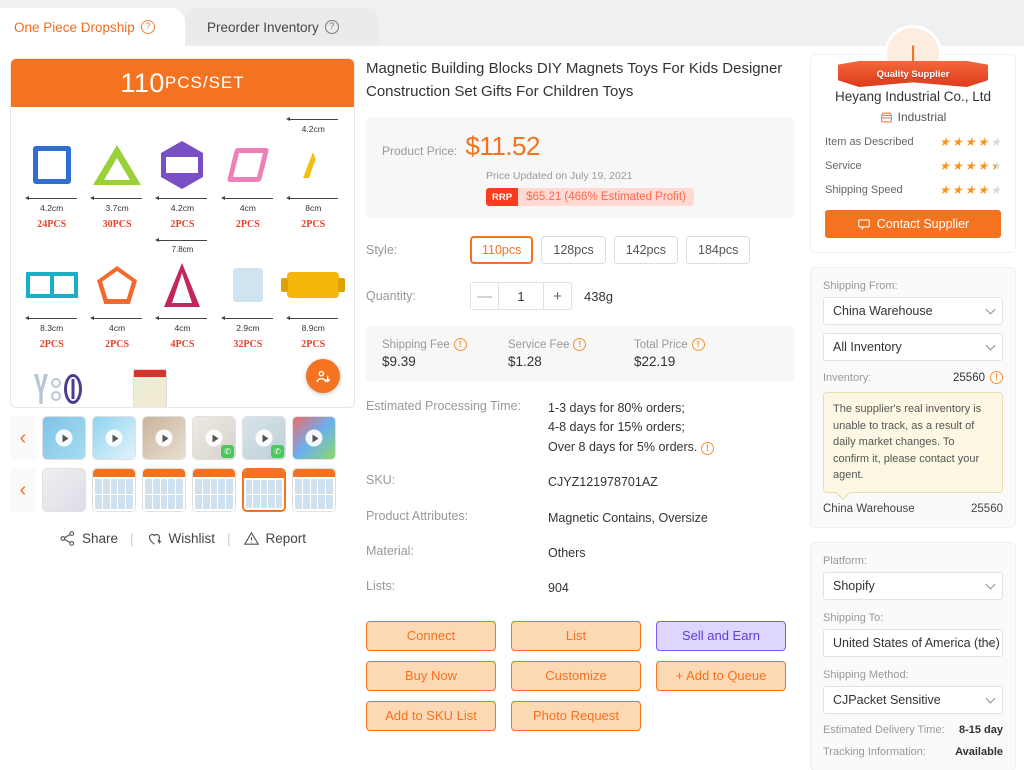 The width and height of the screenshot is (1024, 770). I want to click on quantity-label: Quantity:, so click(391, 296).